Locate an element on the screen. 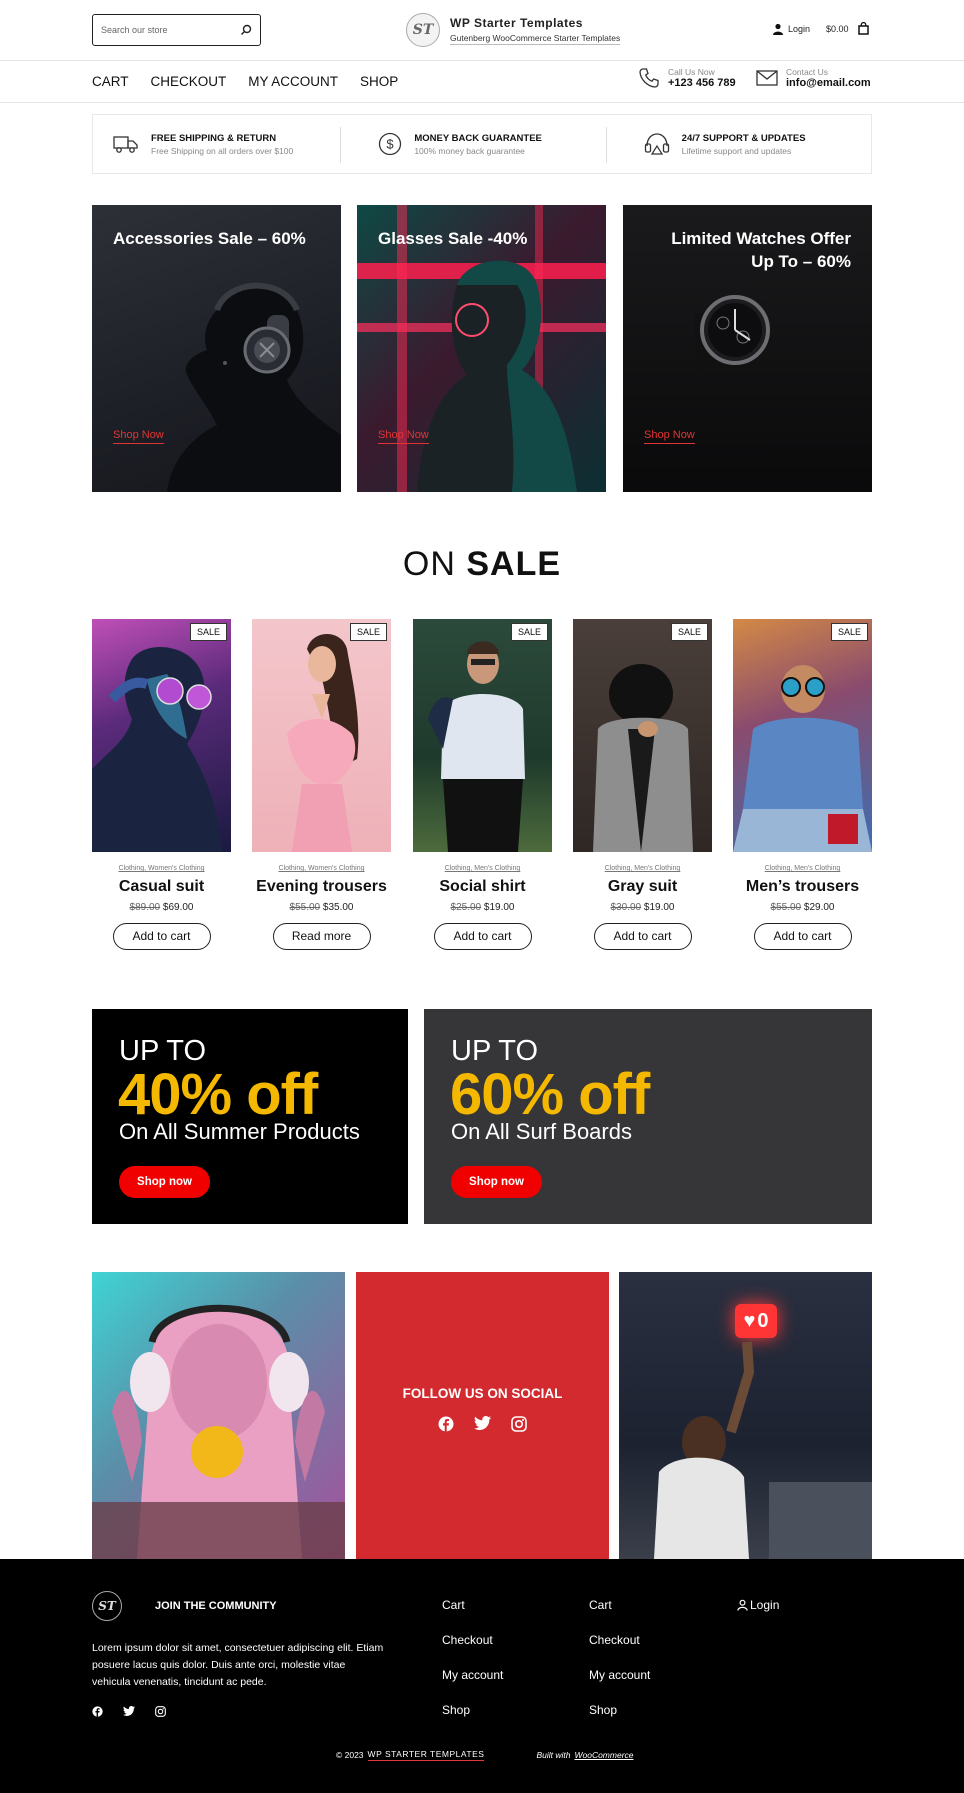 The height and width of the screenshot is (1793, 964). footer-join-title: JOIN THE COMMUNITY is located at coordinates (216, 1606).